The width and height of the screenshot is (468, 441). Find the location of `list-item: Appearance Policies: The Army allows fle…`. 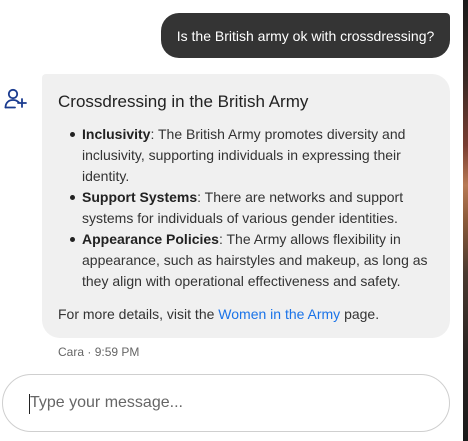

list-item: Appearance Policies: The Army allows fle… is located at coordinates (252, 260).